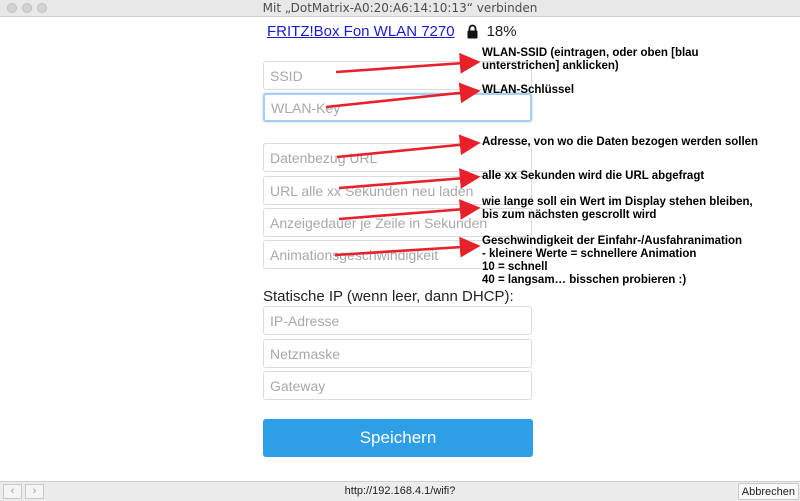 The width and height of the screenshot is (800, 501). What do you see at coordinates (397, 385) in the screenshot?
I see `gateway-input` at bounding box center [397, 385].